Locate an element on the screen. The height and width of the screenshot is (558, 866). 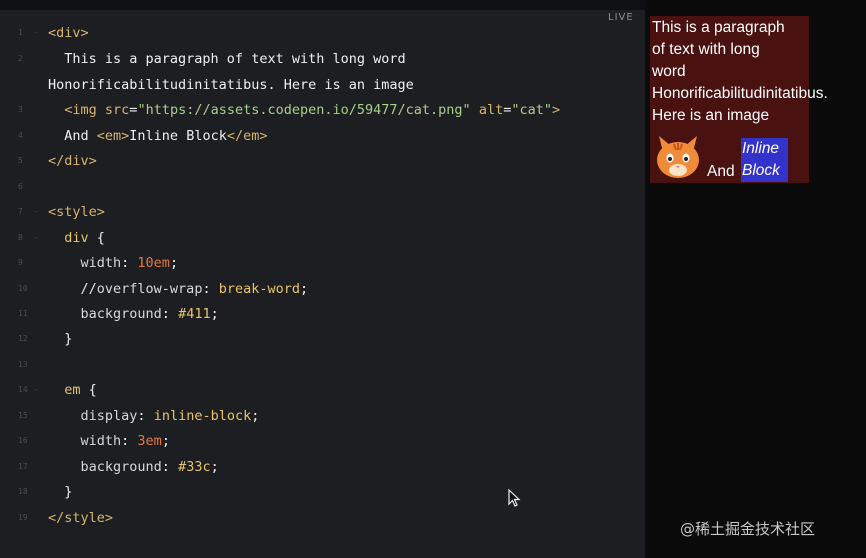
code-token: > is located at coordinates (556, 110).